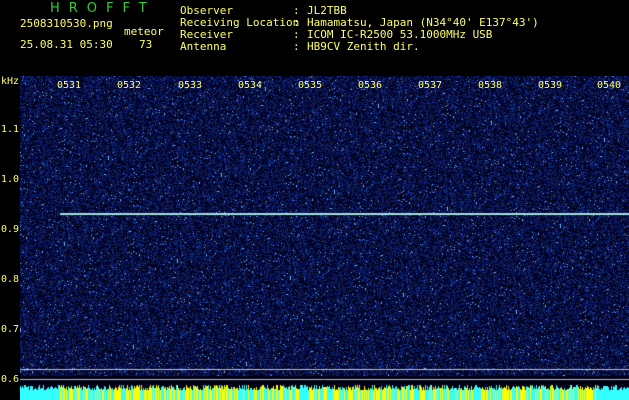 The image size is (629, 400). What do you see at coordinates (129, 85) in the screenshot?
I see `x-tick-label: 0532` at bounding box center [129, 85].